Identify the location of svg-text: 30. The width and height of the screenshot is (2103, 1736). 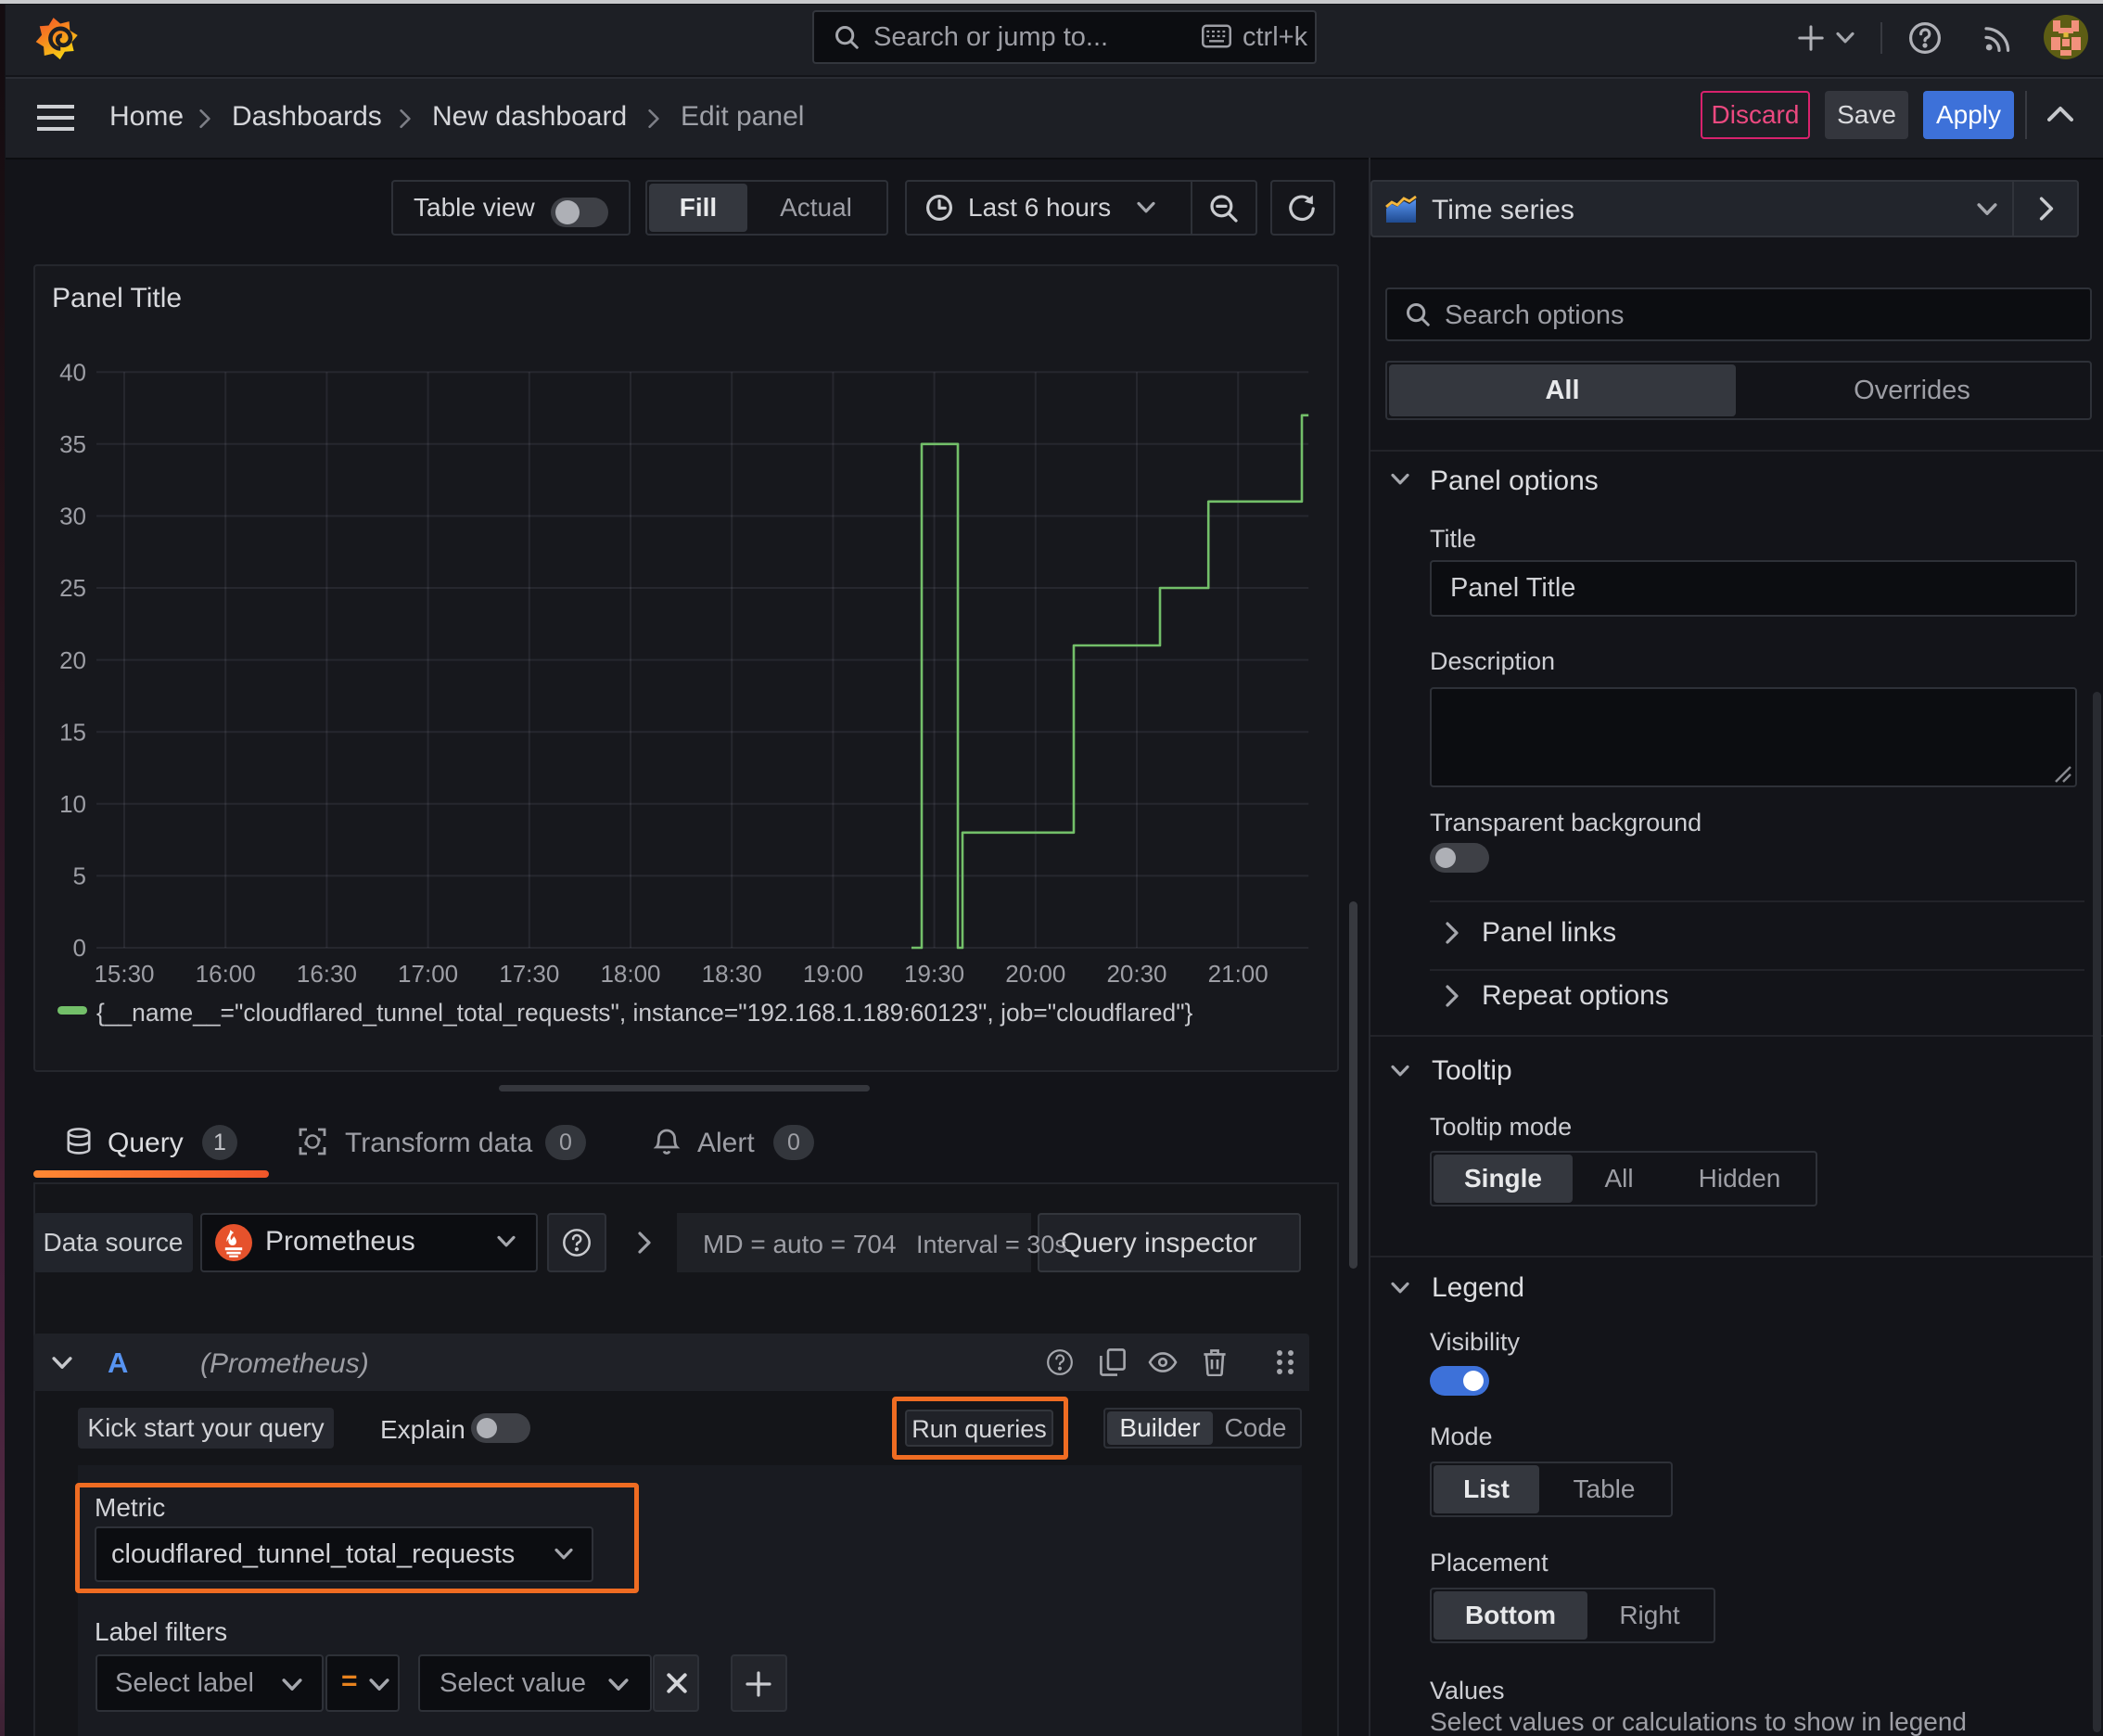
(72, 516).